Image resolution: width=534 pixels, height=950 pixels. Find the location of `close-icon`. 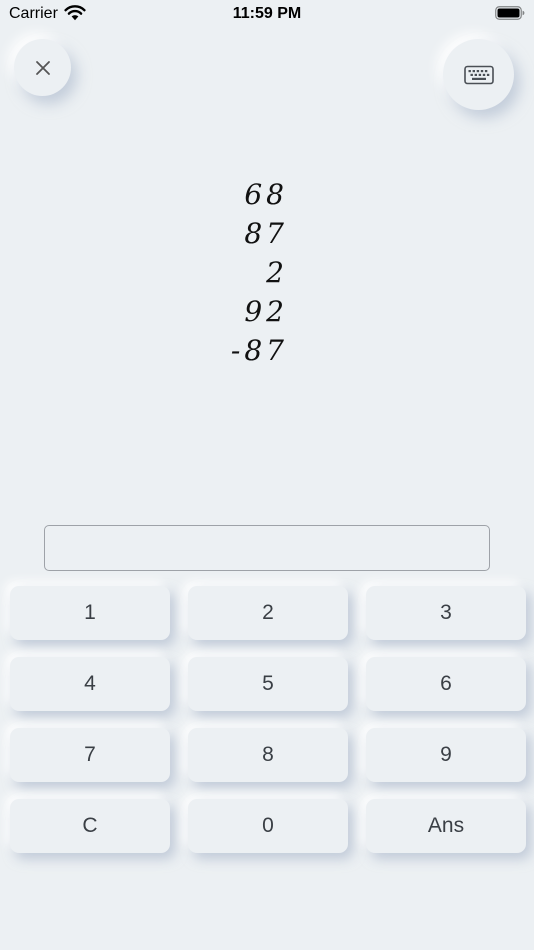

close-icon is located at coordinates (42, 67).